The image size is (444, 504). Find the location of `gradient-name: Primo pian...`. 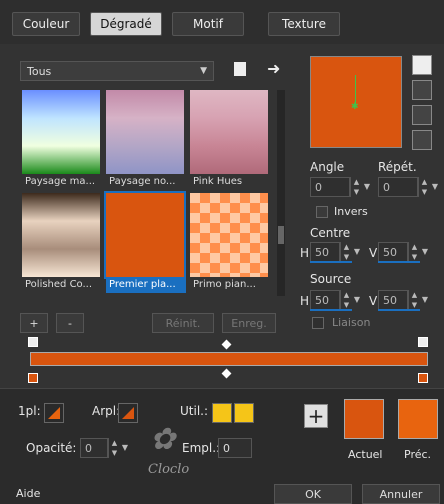

gradient-name: Primo pian... is located at coordinates (224, 284).